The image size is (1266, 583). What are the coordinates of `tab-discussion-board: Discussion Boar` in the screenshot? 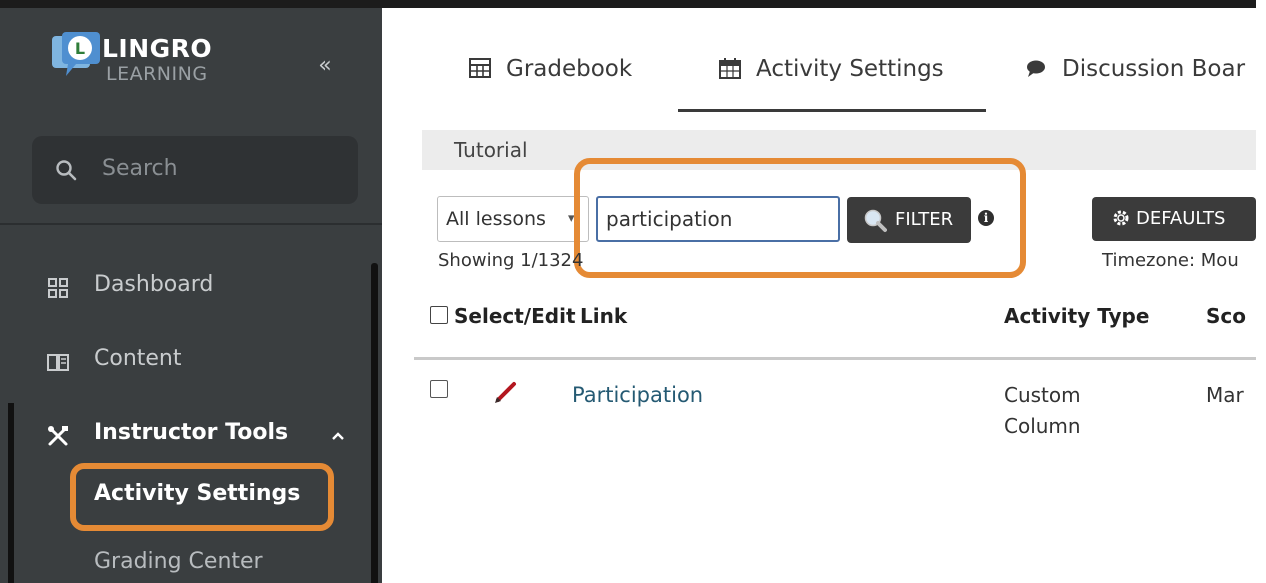 It's located at (1134, 76).